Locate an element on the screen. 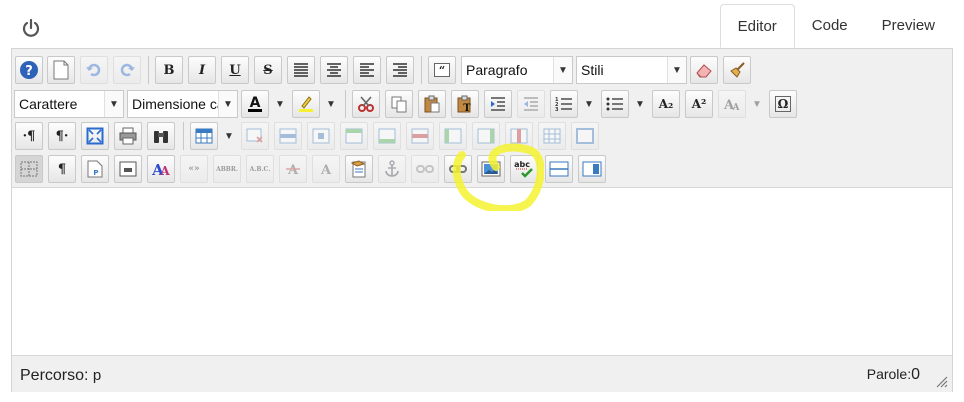  element-path: Percorso: p is located at coordinates (60, 376).